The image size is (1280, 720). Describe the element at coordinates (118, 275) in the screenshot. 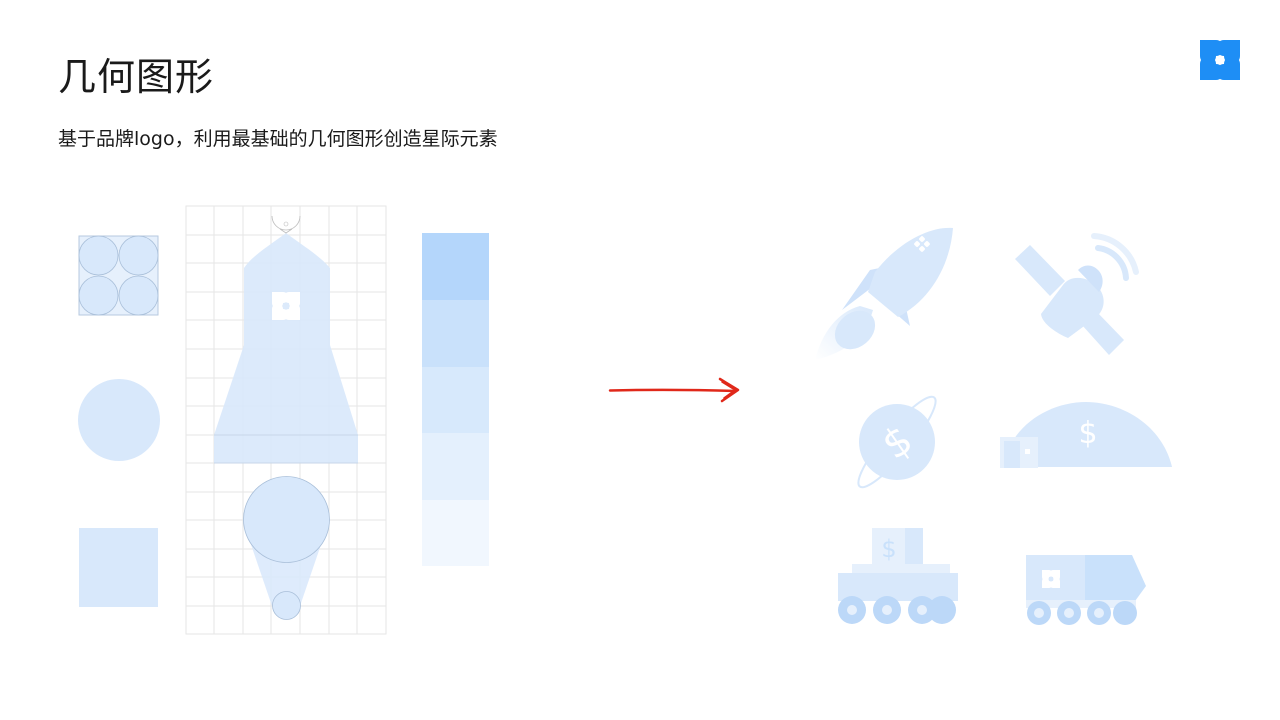

I see `four-circles-icon` at that location.